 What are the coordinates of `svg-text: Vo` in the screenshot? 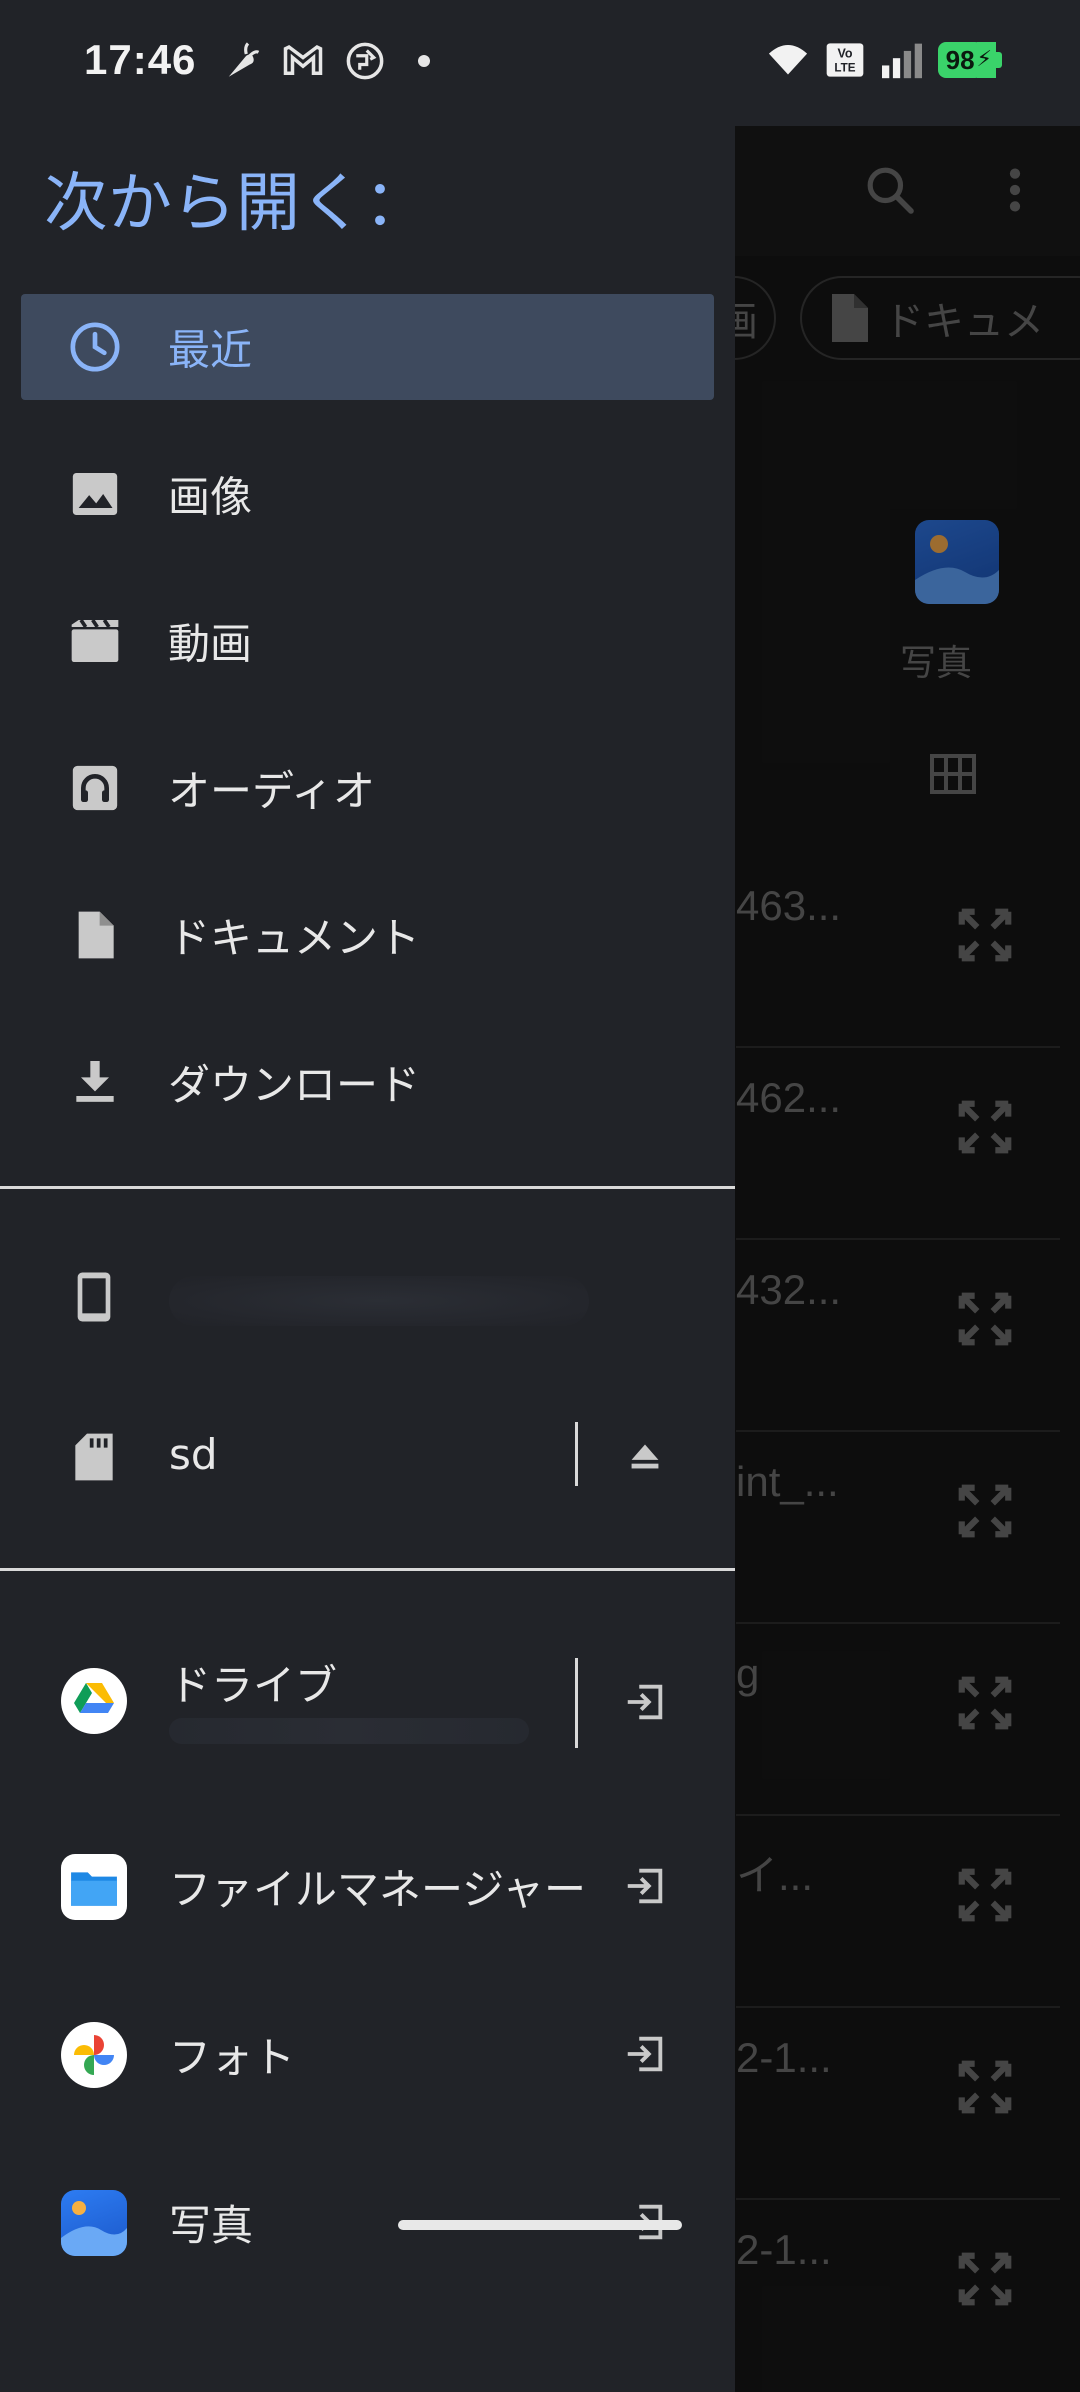 It's located at (844, 54).